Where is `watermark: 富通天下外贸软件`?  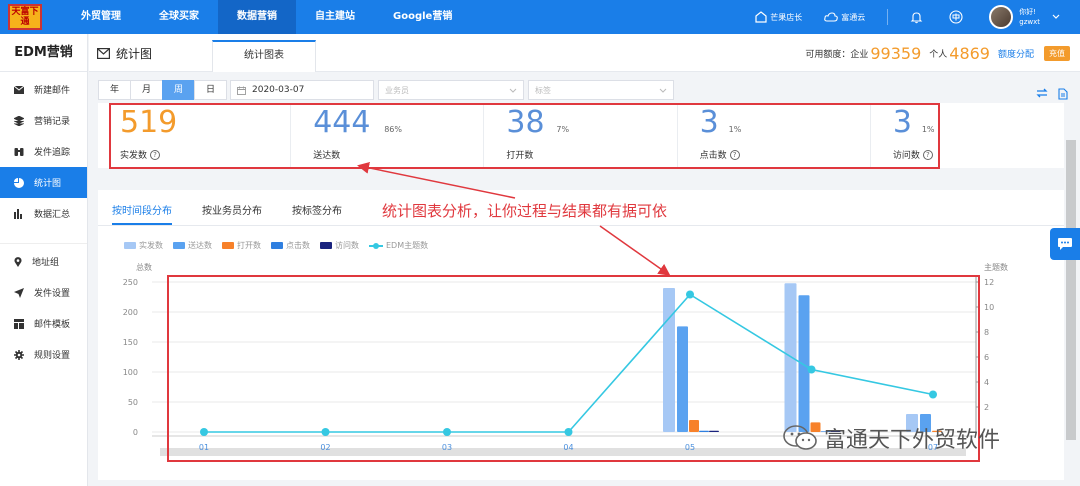
watermark: 富通天下外贸软件 is located at coordinates (891, 438).